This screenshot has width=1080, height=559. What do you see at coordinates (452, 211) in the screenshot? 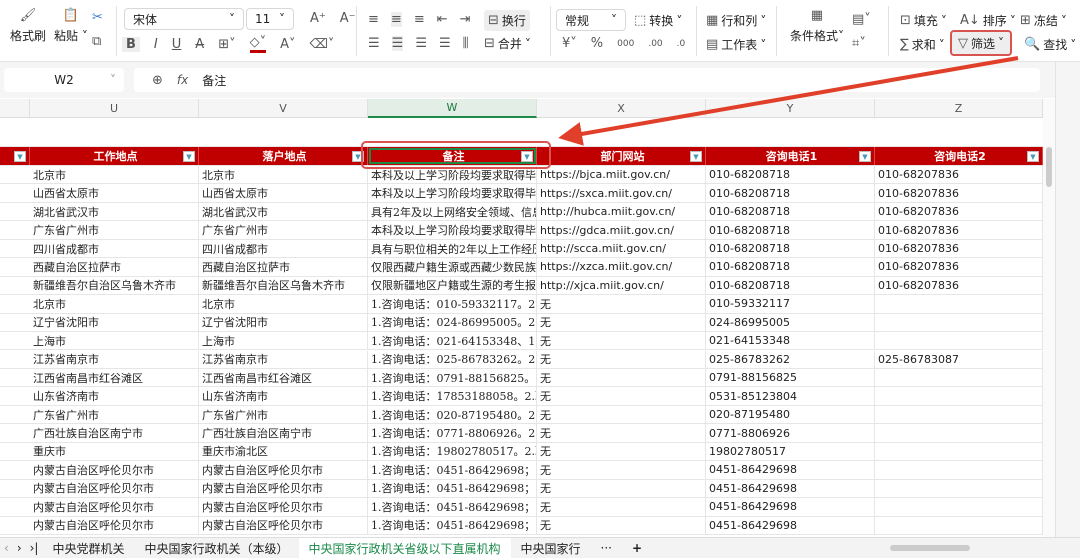
I see `table-cell: 具有2年及以上网络安全领域、信息通` at bounding box center [452, 211].